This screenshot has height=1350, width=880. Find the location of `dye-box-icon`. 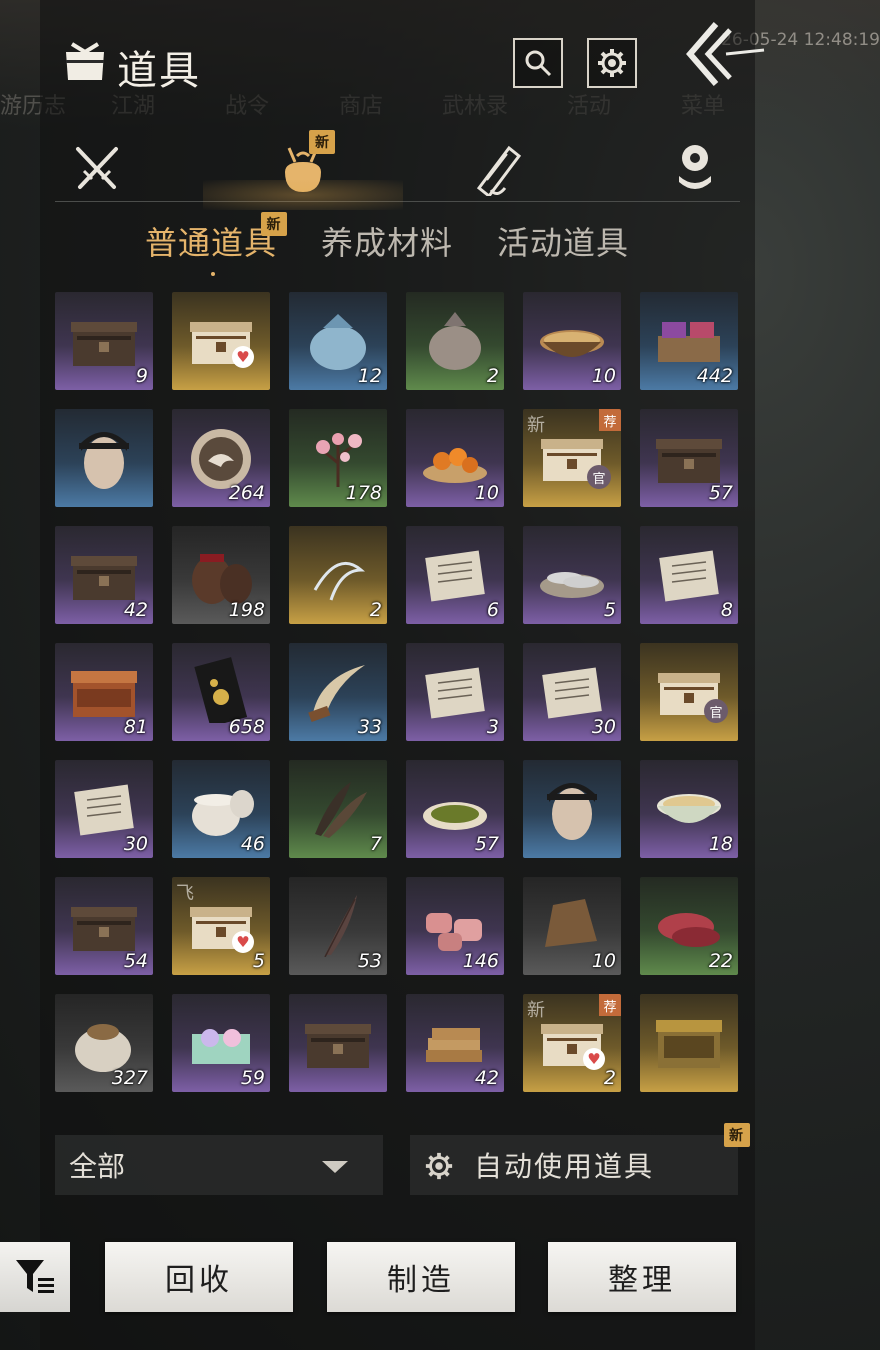

dye-box-icon is located at coordinates (689, 339).